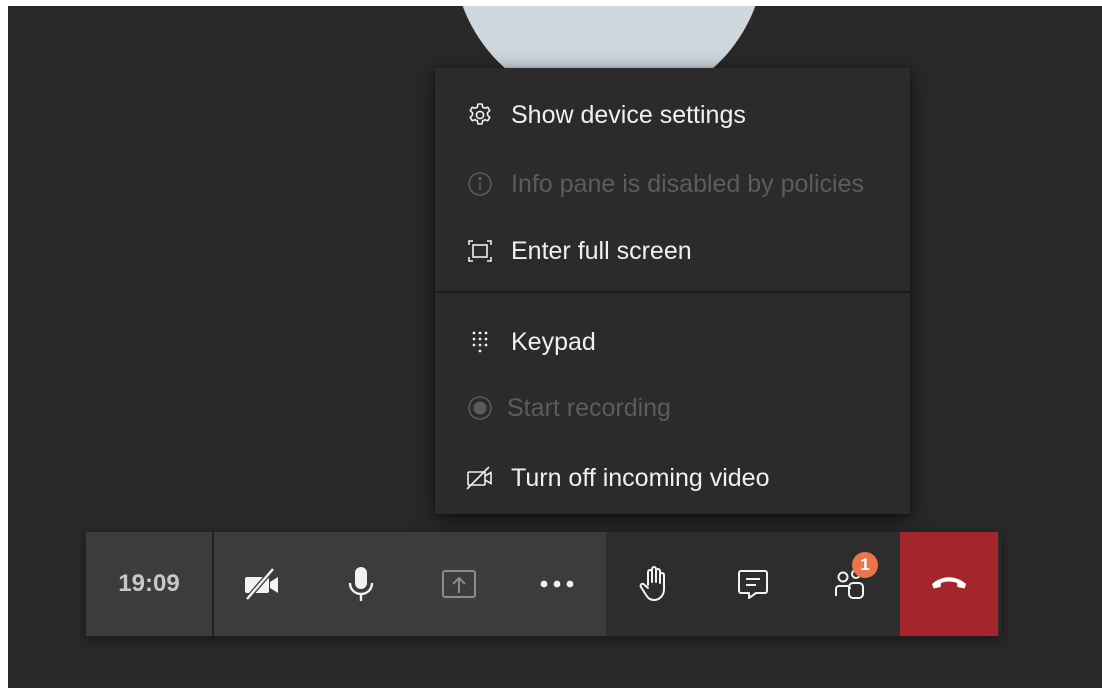 This screenshot has width=1102, height=688. I want to click on microphone-icon, so click(361, 584).